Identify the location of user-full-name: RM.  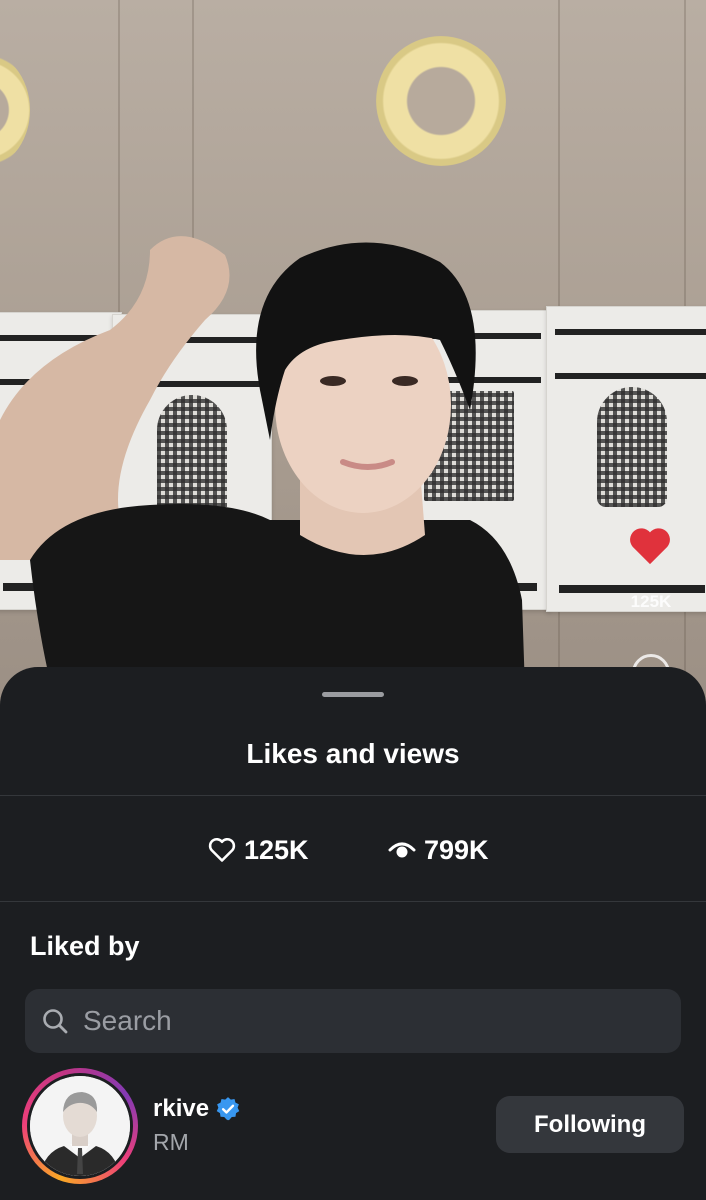
(171, 1142).